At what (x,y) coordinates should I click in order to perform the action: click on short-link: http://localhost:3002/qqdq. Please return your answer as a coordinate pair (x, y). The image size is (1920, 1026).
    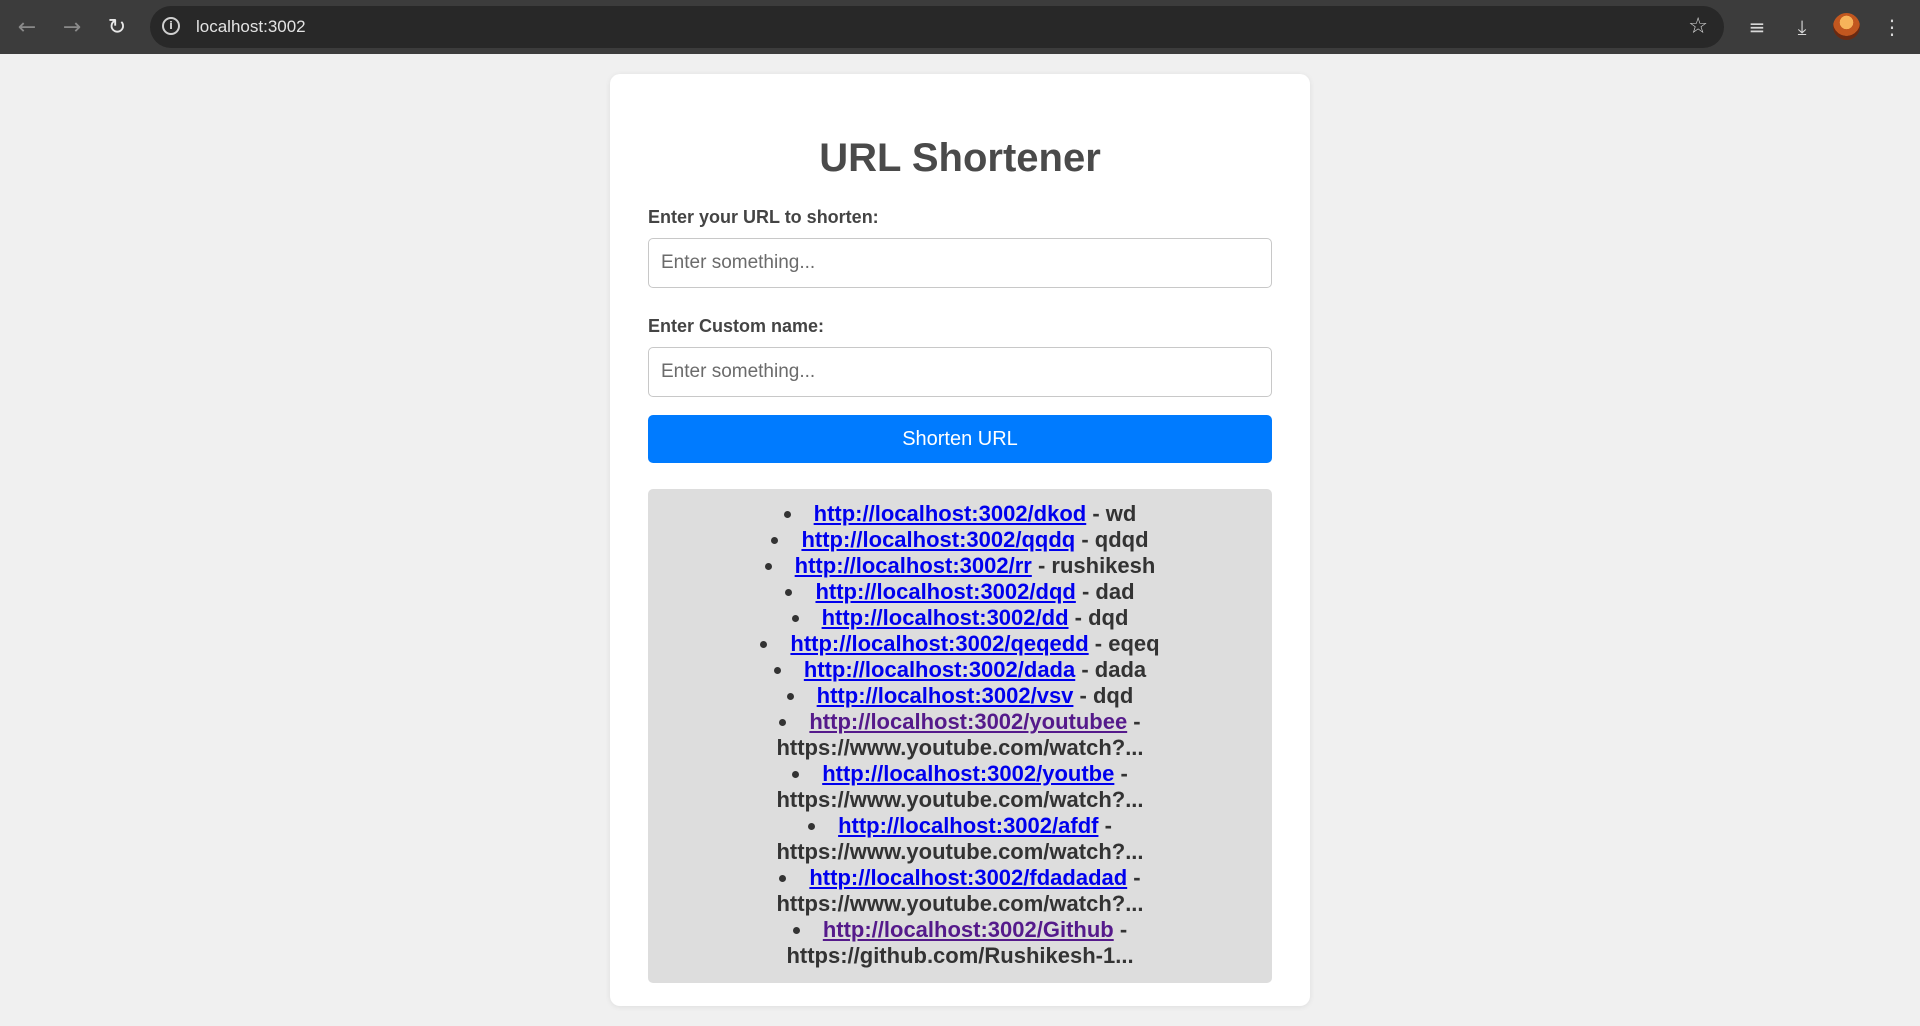
    Looking at the image, I should click on (938, 539).